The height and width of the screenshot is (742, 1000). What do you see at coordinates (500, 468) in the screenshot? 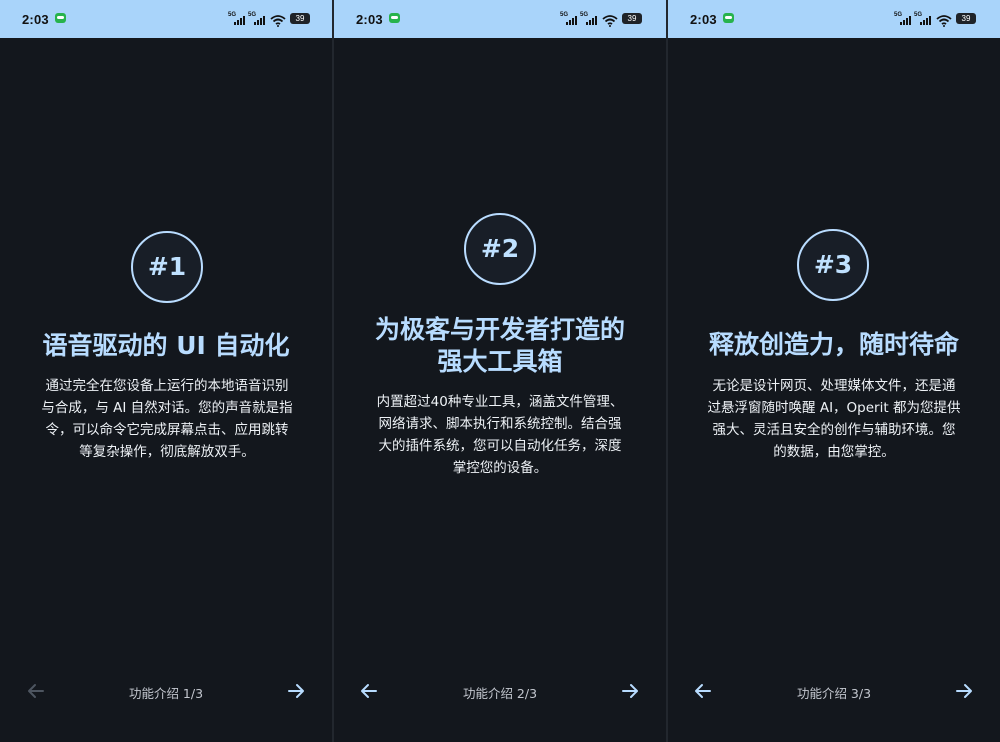
I see `description-line: 掌控您的设备。` at bounding box center [500, 468].